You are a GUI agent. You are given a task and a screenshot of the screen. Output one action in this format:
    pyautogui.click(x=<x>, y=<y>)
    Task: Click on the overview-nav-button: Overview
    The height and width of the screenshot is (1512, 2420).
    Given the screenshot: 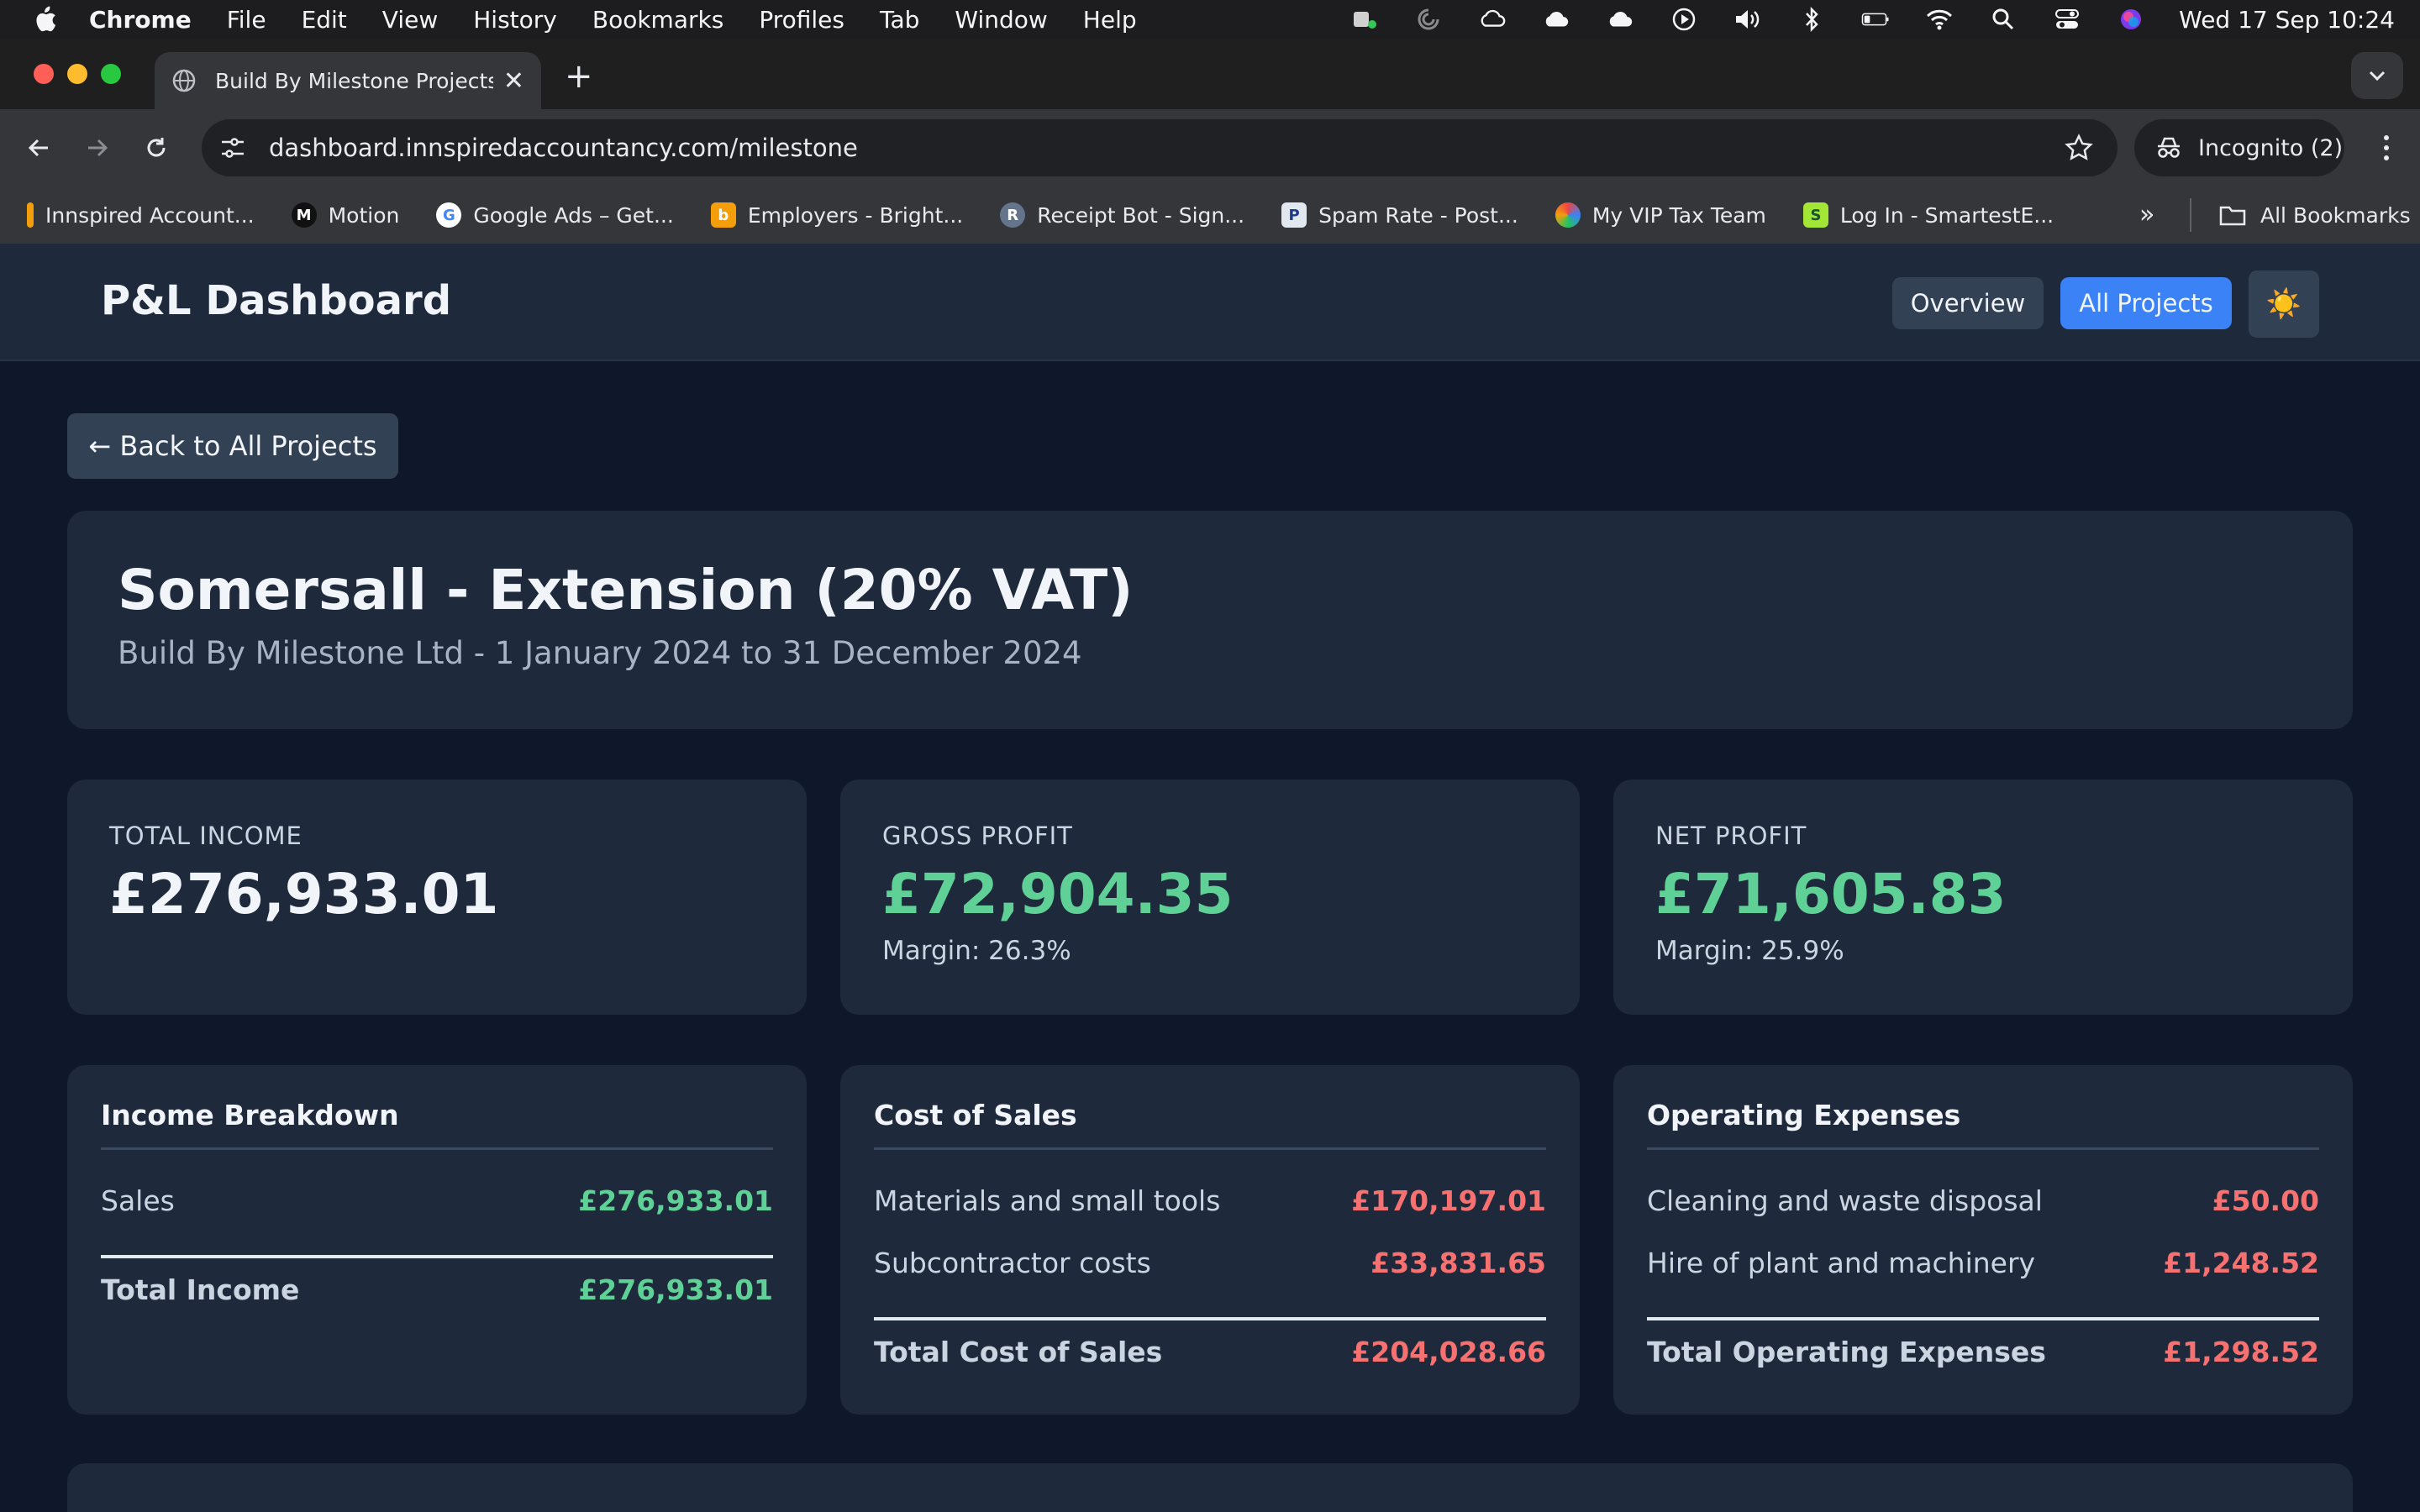 What is the action you would take?
    pyautogui.click(x=1968, y=303)
    